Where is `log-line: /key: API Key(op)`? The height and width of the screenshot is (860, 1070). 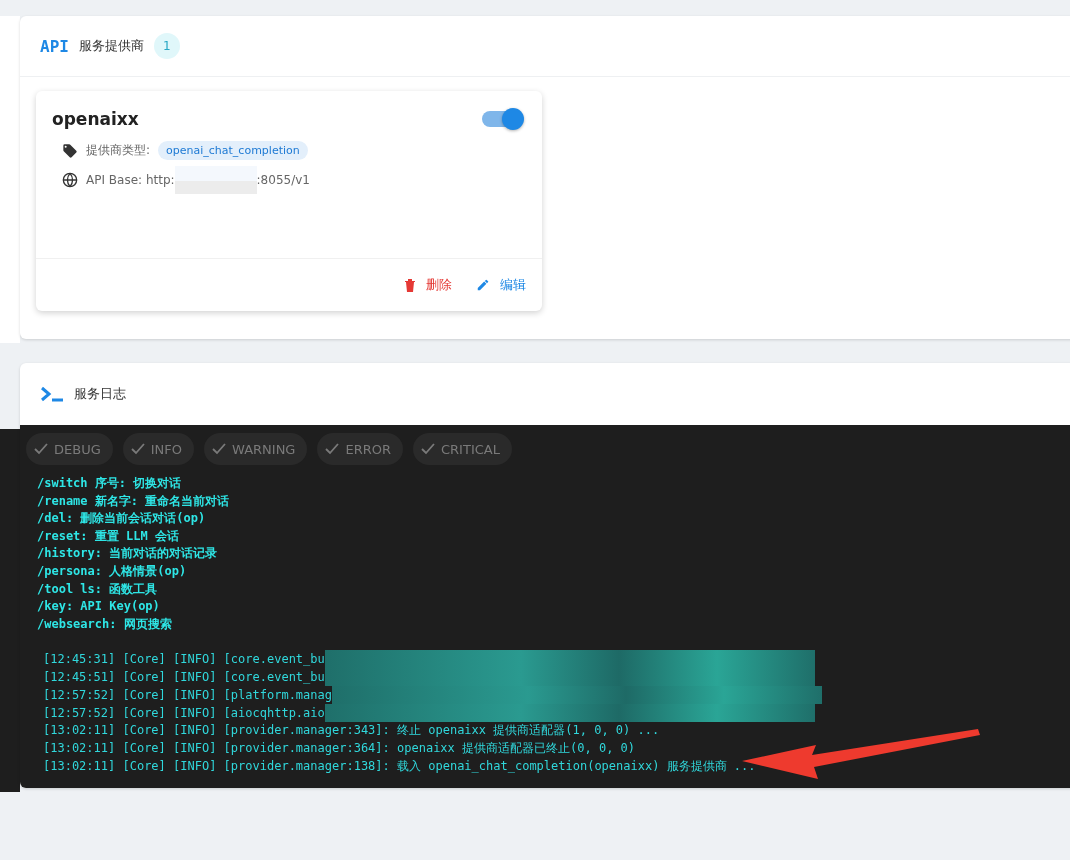 log-line: /key: API Key(op) is located at coordinates (99, 607).